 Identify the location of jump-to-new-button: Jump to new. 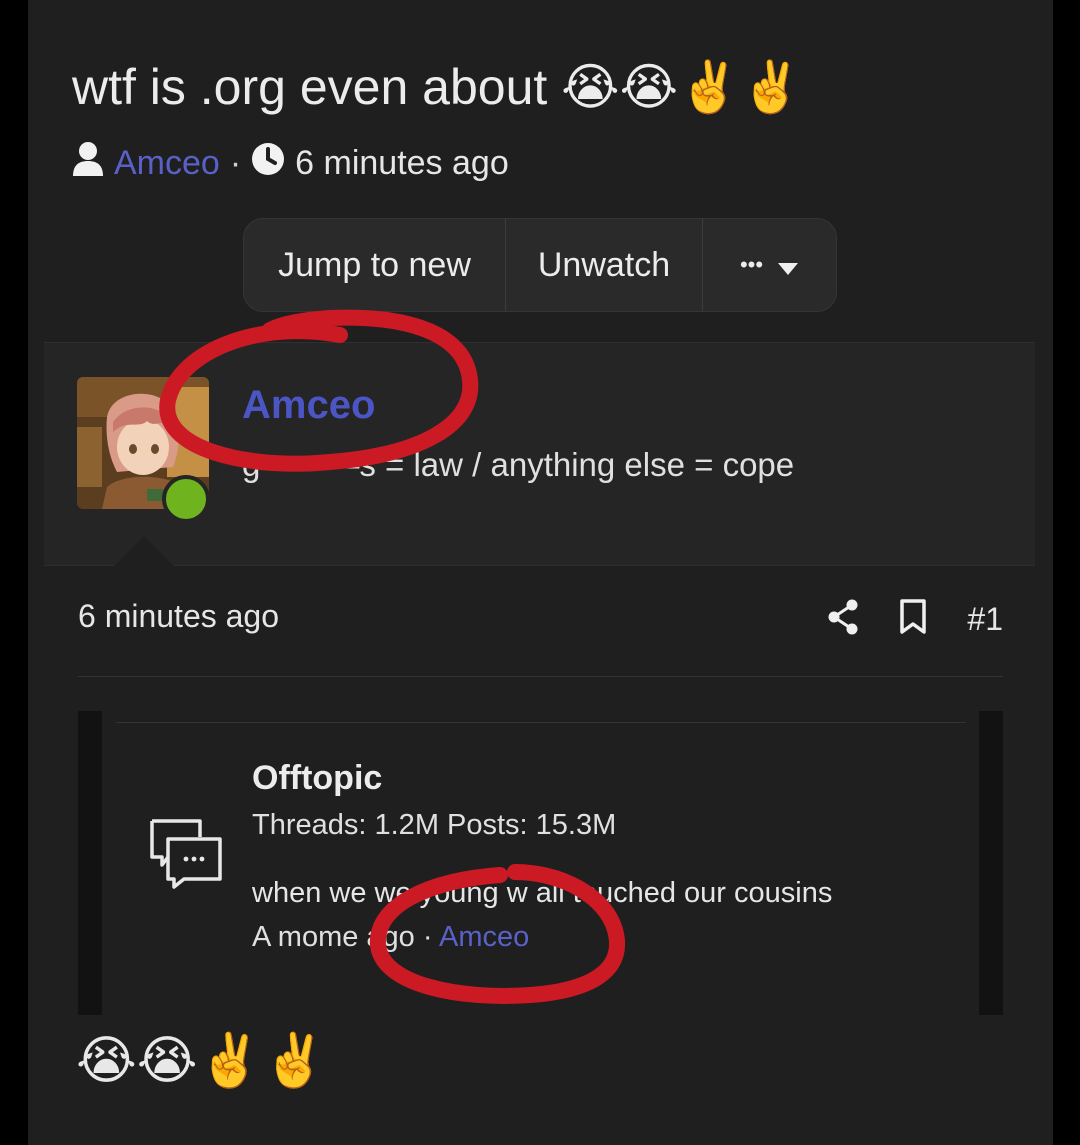
(375, 265).